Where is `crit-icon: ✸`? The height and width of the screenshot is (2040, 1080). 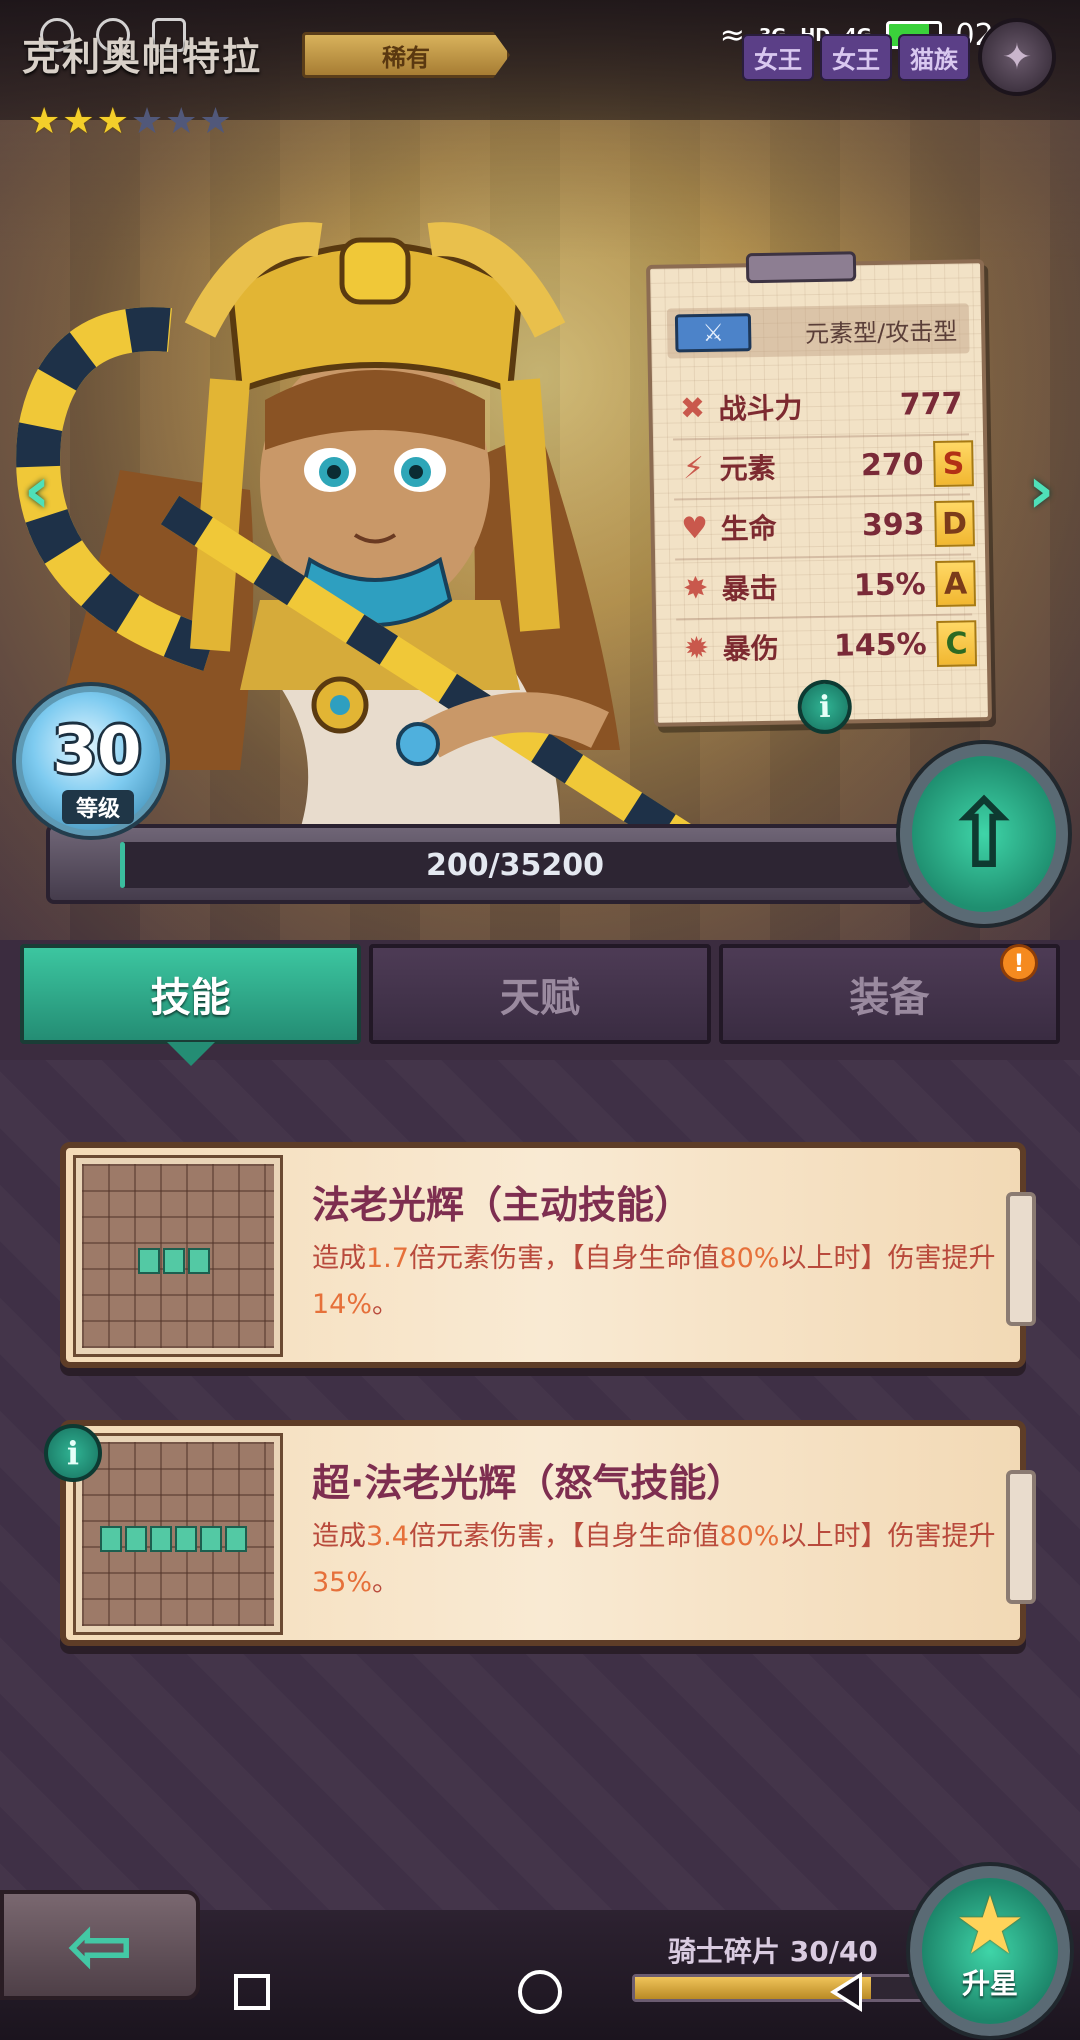
crit-icon: ✸ is located at coordinates (695, 588).